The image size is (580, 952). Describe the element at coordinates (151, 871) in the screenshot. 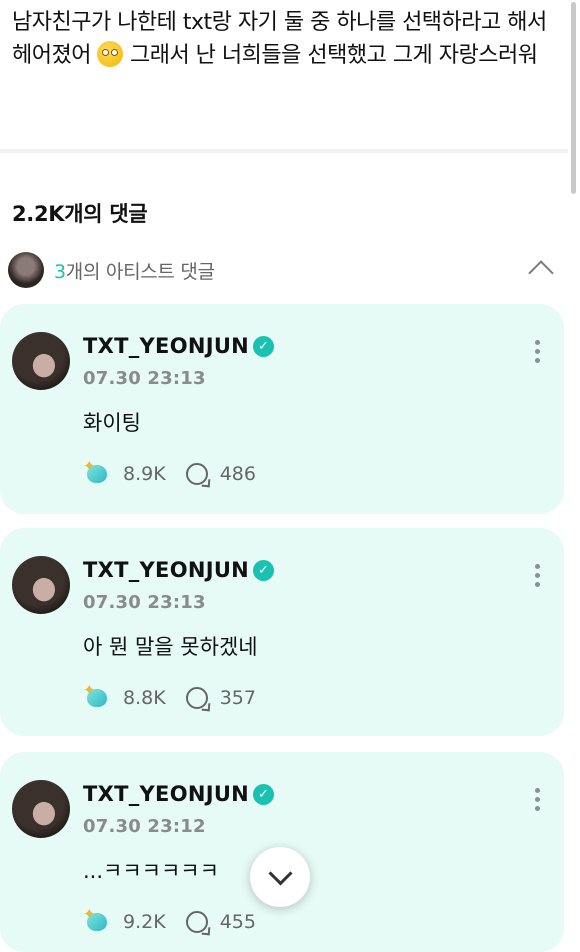

I see `comment-text: ...ㅋㅋㅋㅋㅋㅋ` at that location.